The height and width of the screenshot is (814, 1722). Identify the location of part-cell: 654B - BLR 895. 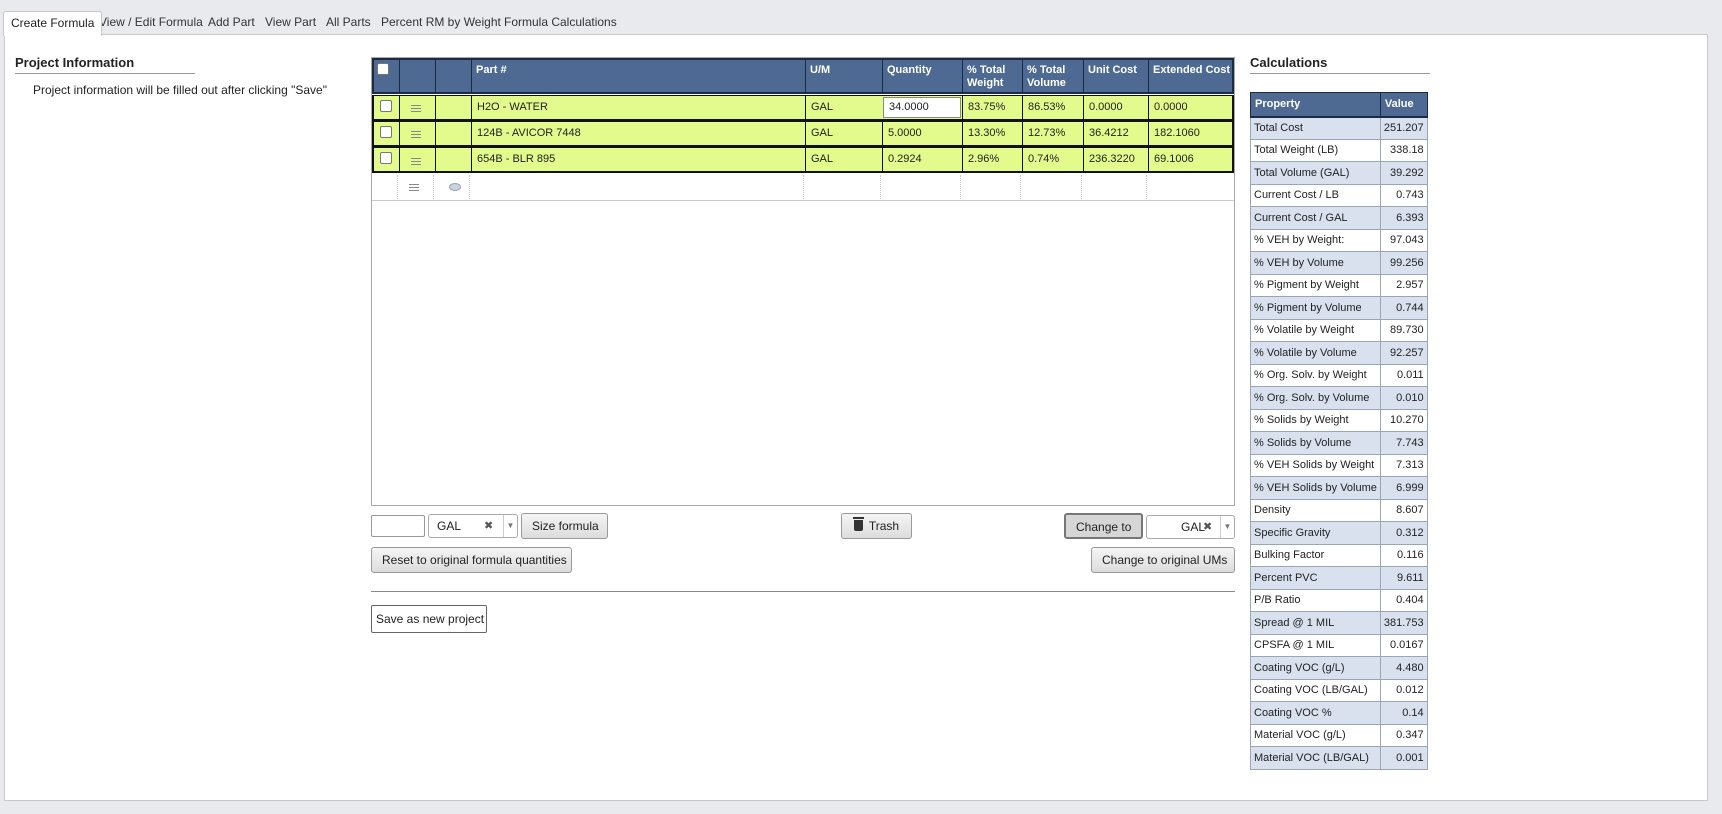
(638, 160).